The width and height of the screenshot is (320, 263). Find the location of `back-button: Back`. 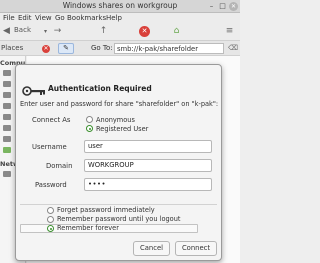

back-button: Back is located at coordinates (22, 30).